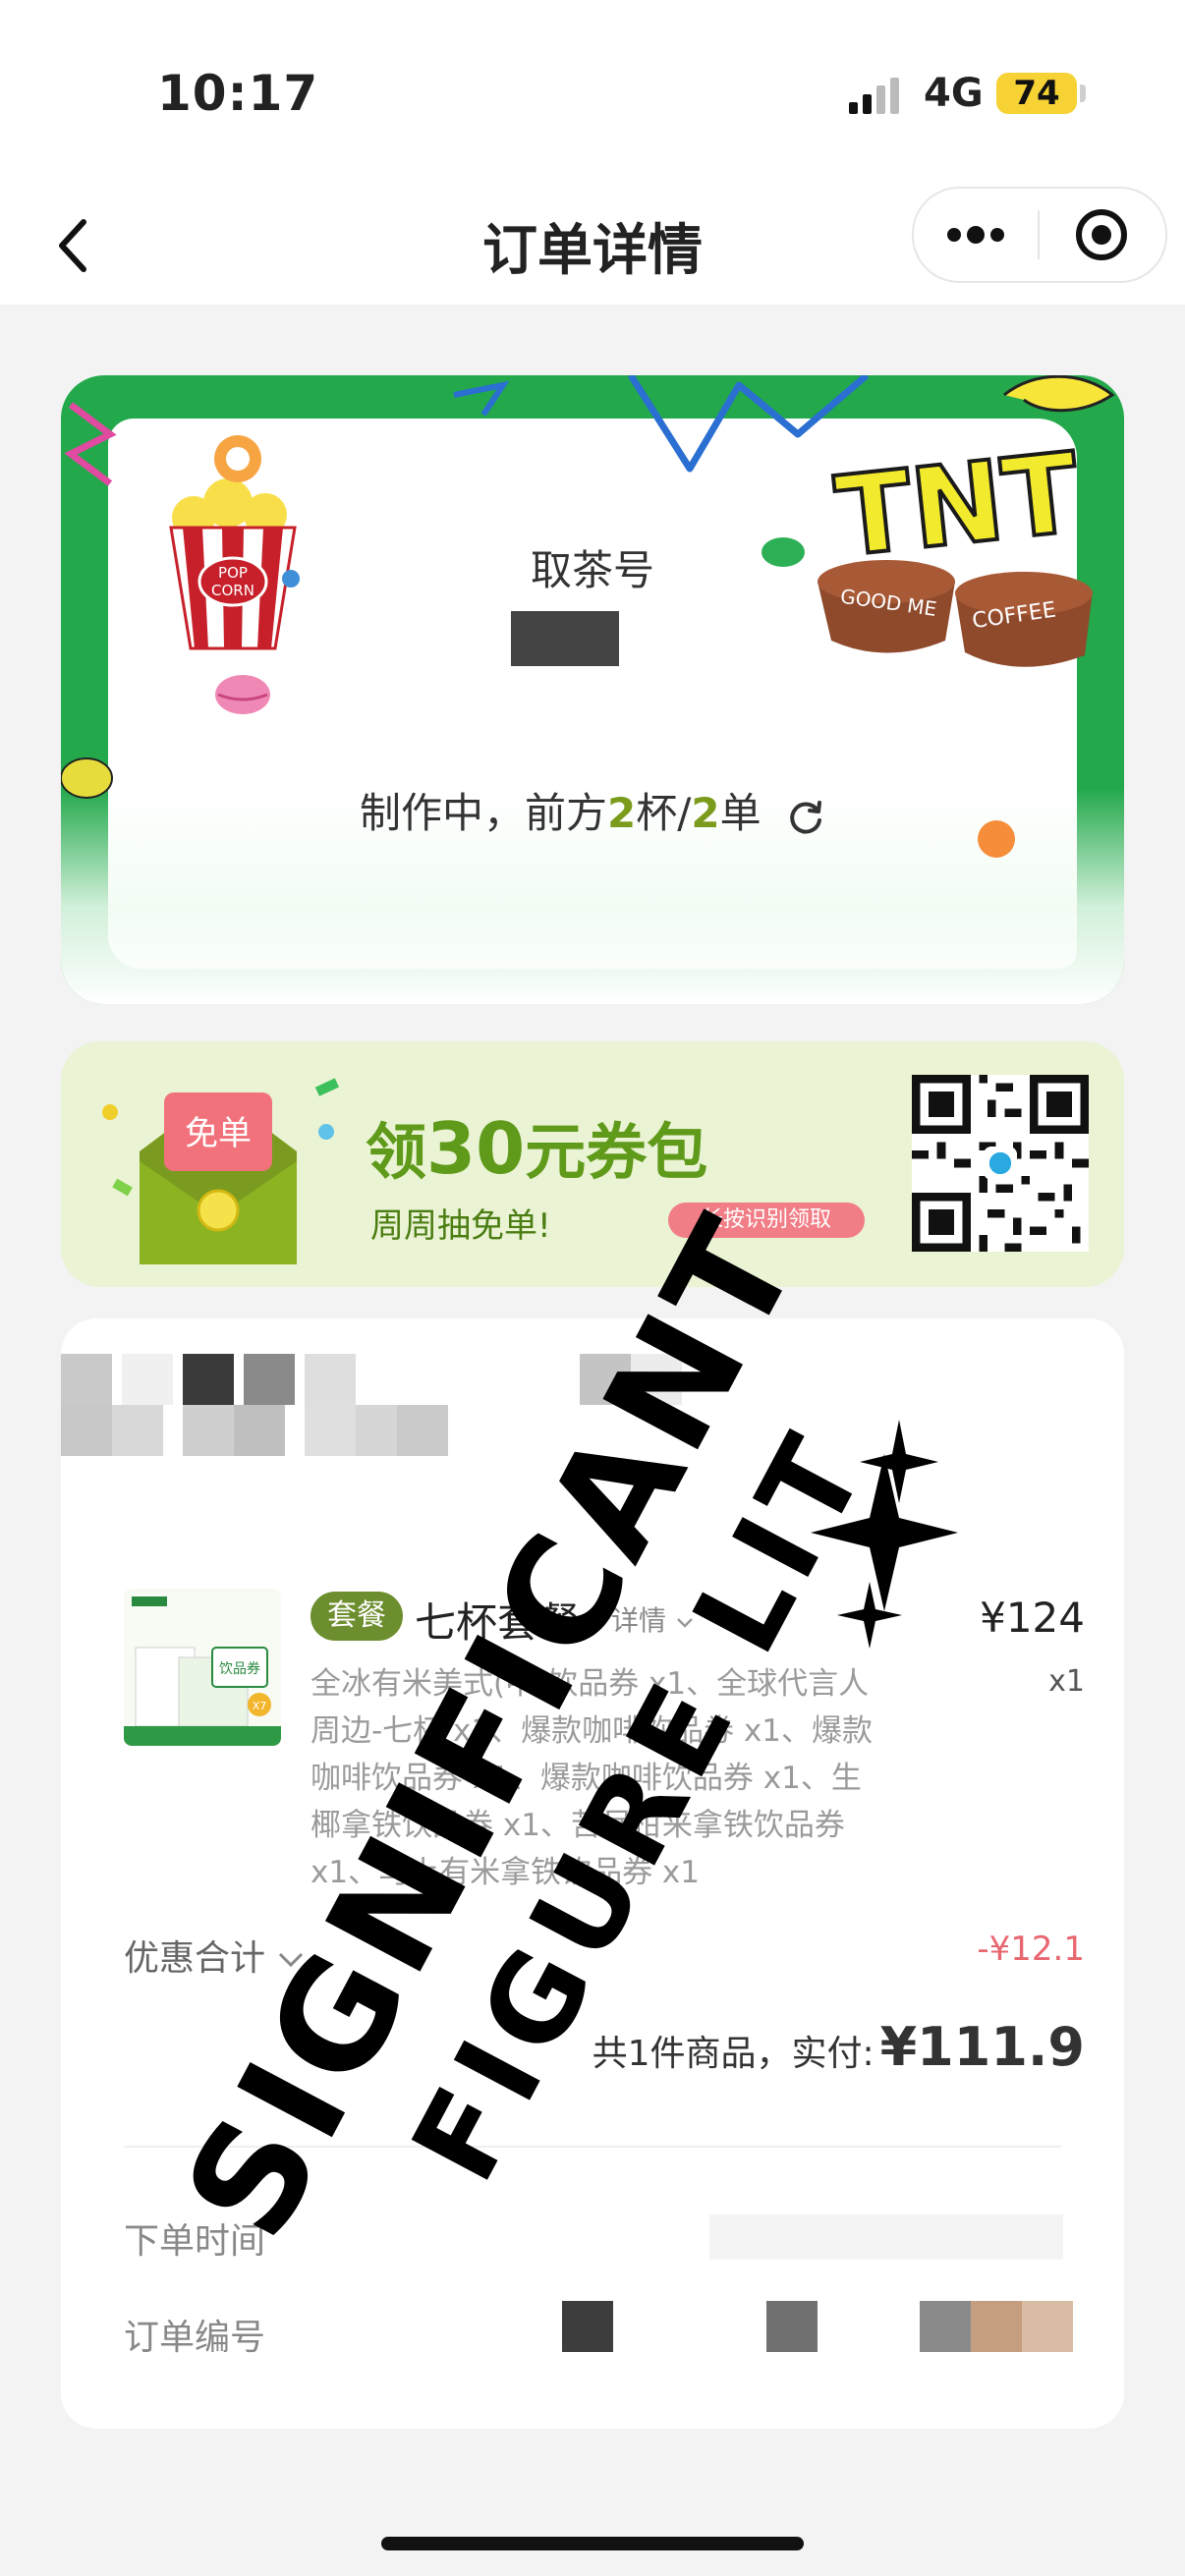  I want to click on queue-cups: 2, so click(622, 813).